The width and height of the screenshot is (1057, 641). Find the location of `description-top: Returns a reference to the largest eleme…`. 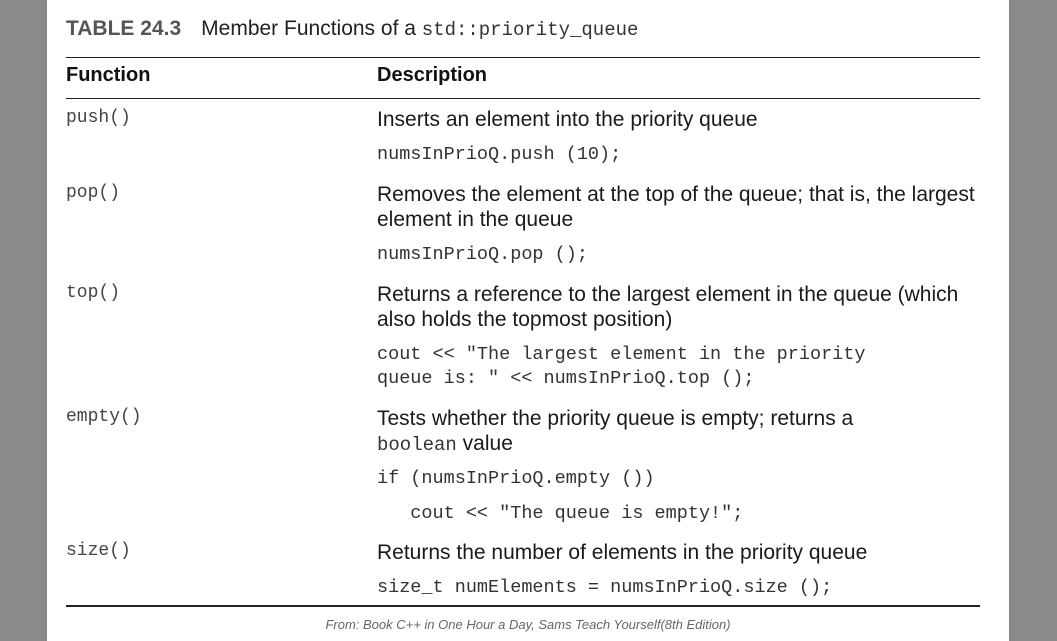

description-top: Returns a reference to the largest eleme… is located at coordinates (668, 307).